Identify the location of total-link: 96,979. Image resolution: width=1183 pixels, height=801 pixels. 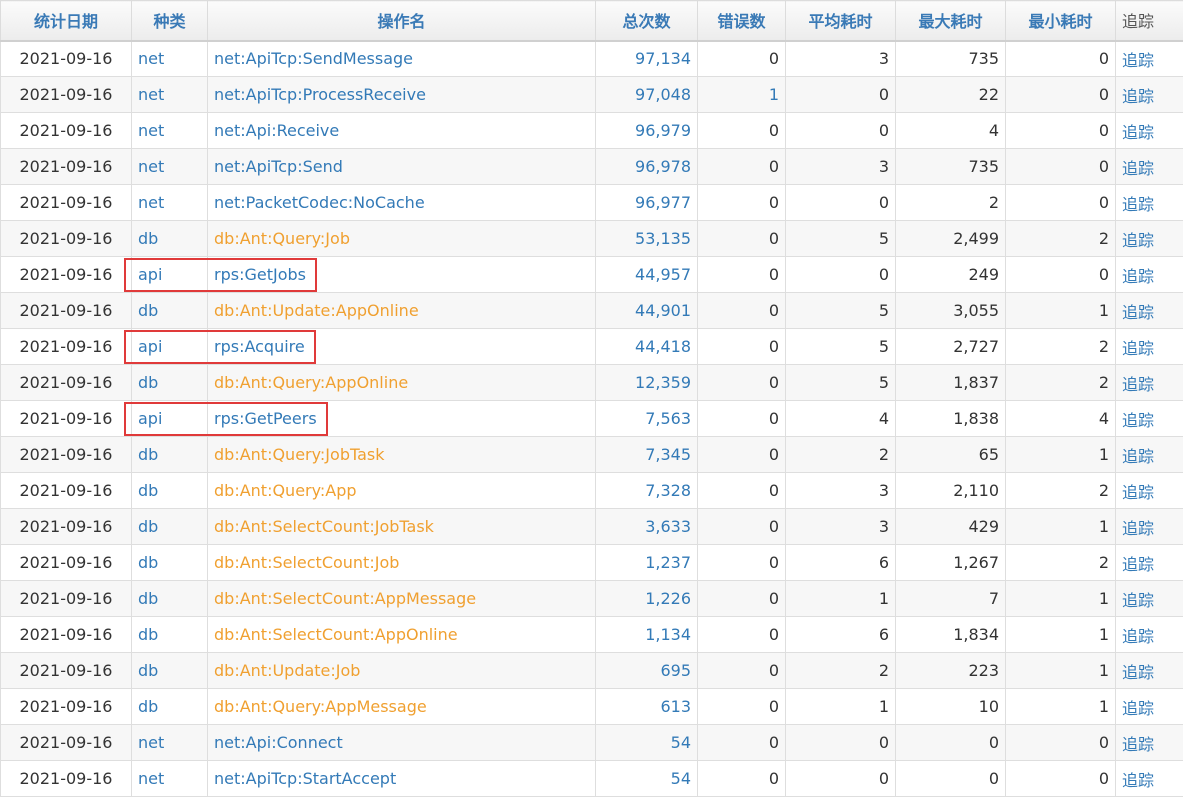
(663, 130).